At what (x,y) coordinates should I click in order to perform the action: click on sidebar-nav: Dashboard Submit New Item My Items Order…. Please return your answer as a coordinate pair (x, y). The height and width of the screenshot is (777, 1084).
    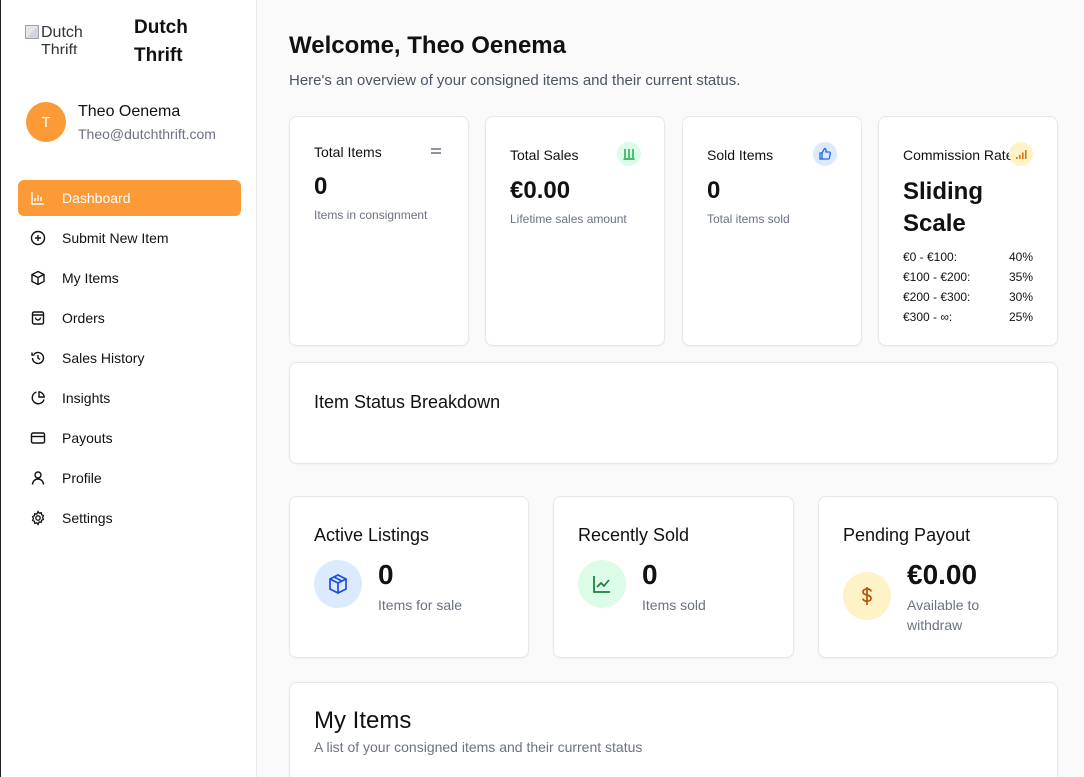
    Looking at the image, I should click on (129, 360).